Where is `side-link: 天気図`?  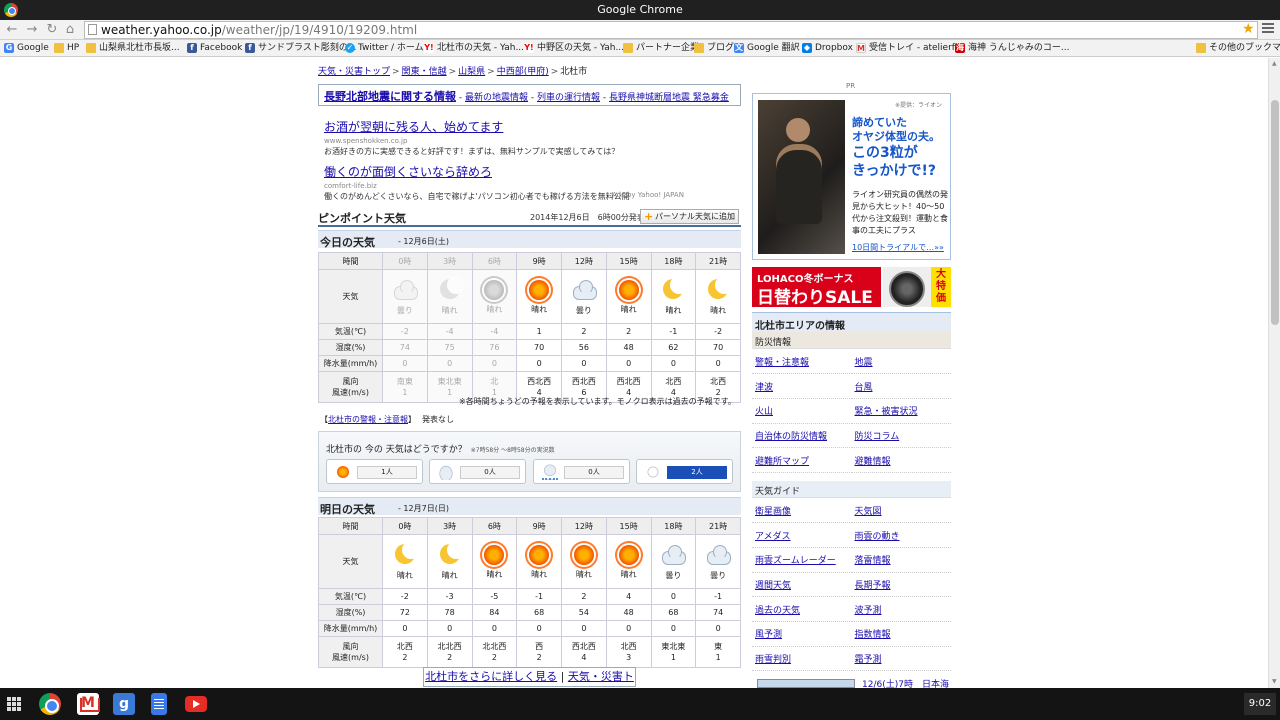 side-link: 天気図 is located at coordinates (868, 512).